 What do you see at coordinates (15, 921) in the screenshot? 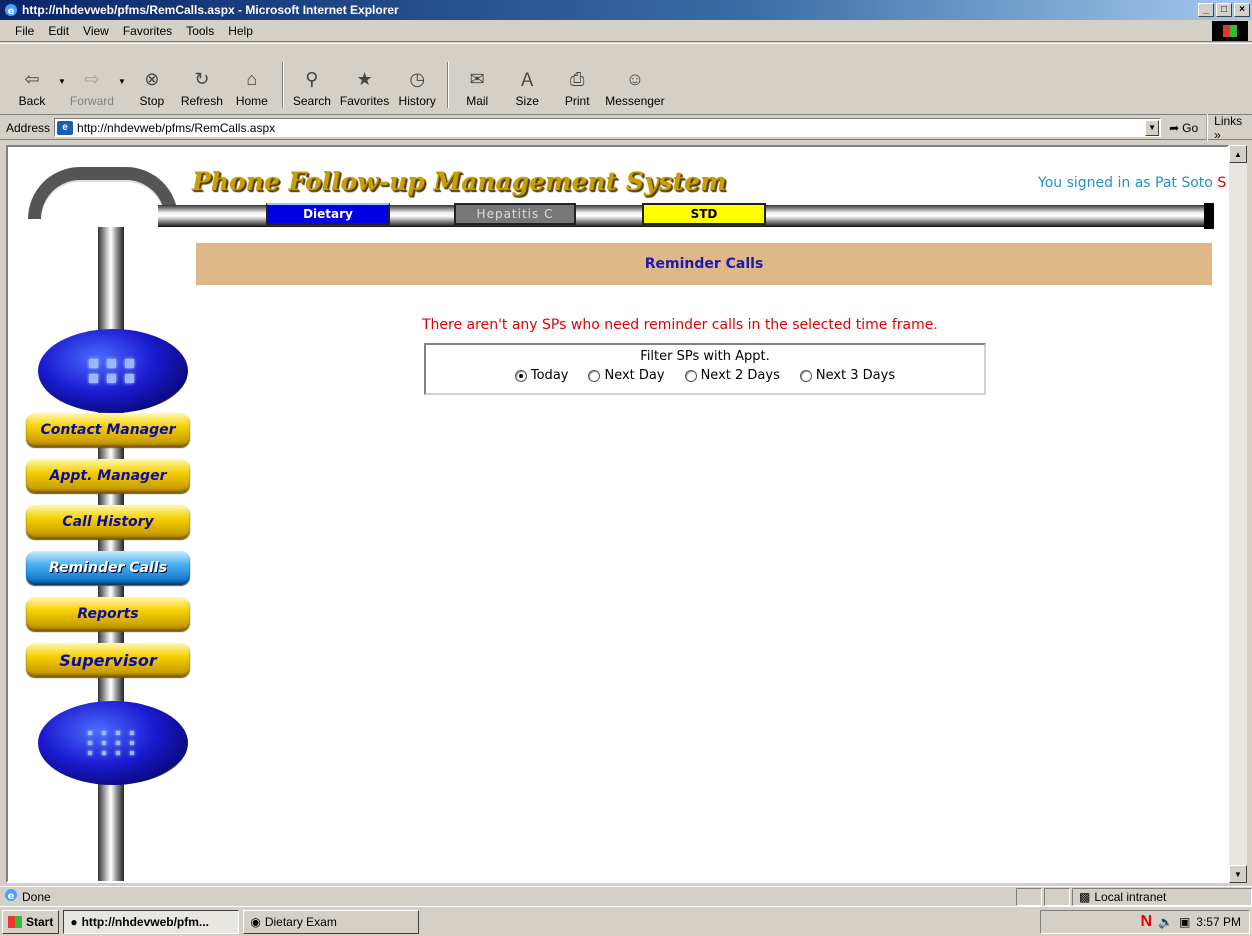
I see `windows-flag-icon` at bounding box center [15, 921].